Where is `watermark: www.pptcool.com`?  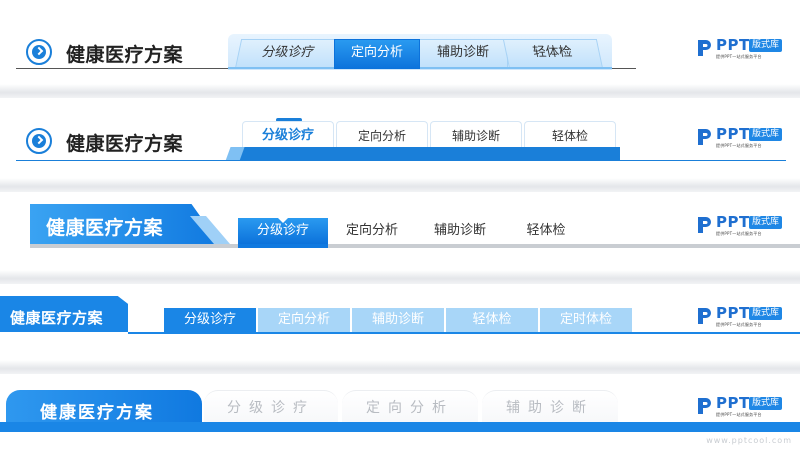
watermark: www.pptcool.com is located at coordinates (749, 440).